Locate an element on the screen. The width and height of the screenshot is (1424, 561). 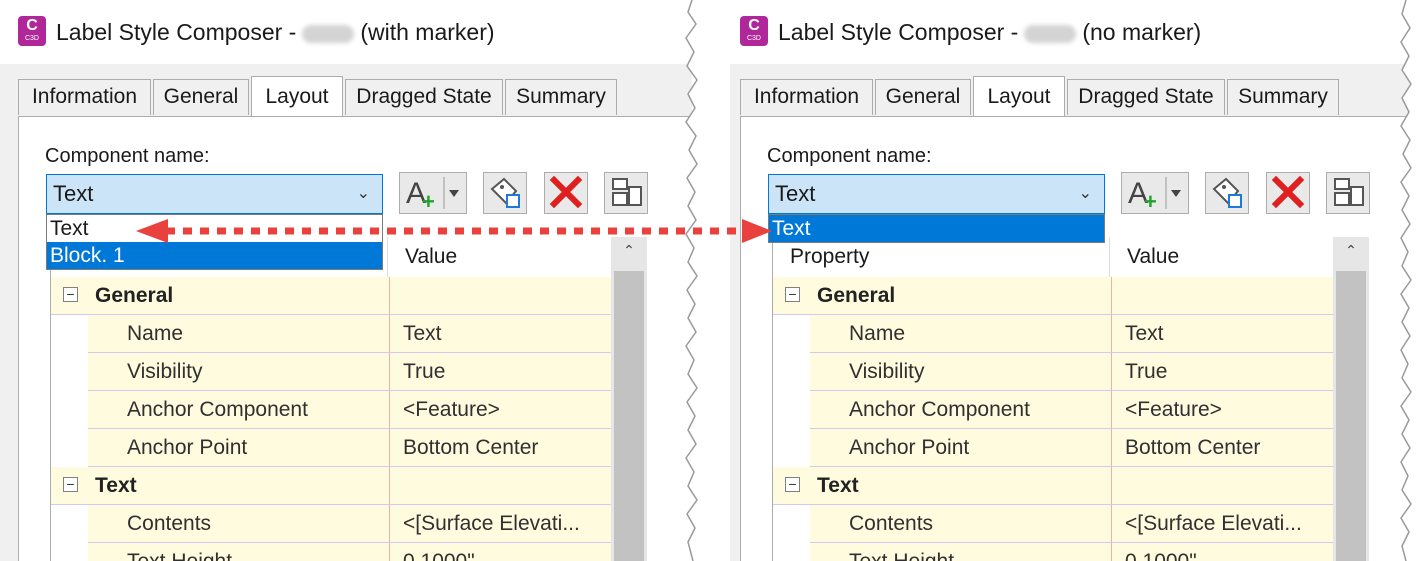
component-dropdown-list: Text Block. 1 is located at coordinates (214, 242).